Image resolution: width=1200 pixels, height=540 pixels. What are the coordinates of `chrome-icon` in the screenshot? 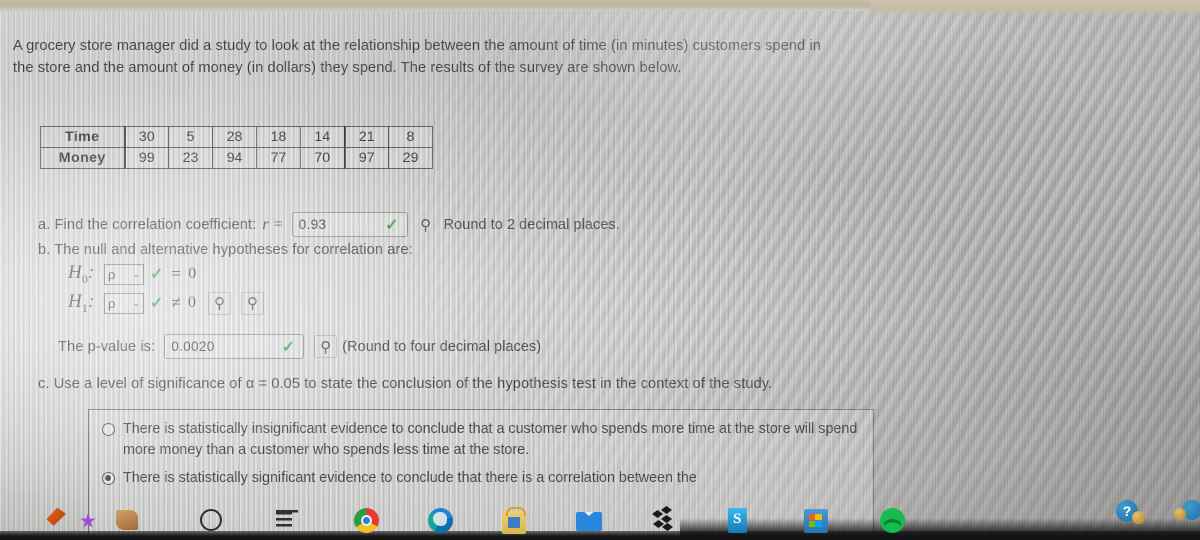 It's located at (367, 519).